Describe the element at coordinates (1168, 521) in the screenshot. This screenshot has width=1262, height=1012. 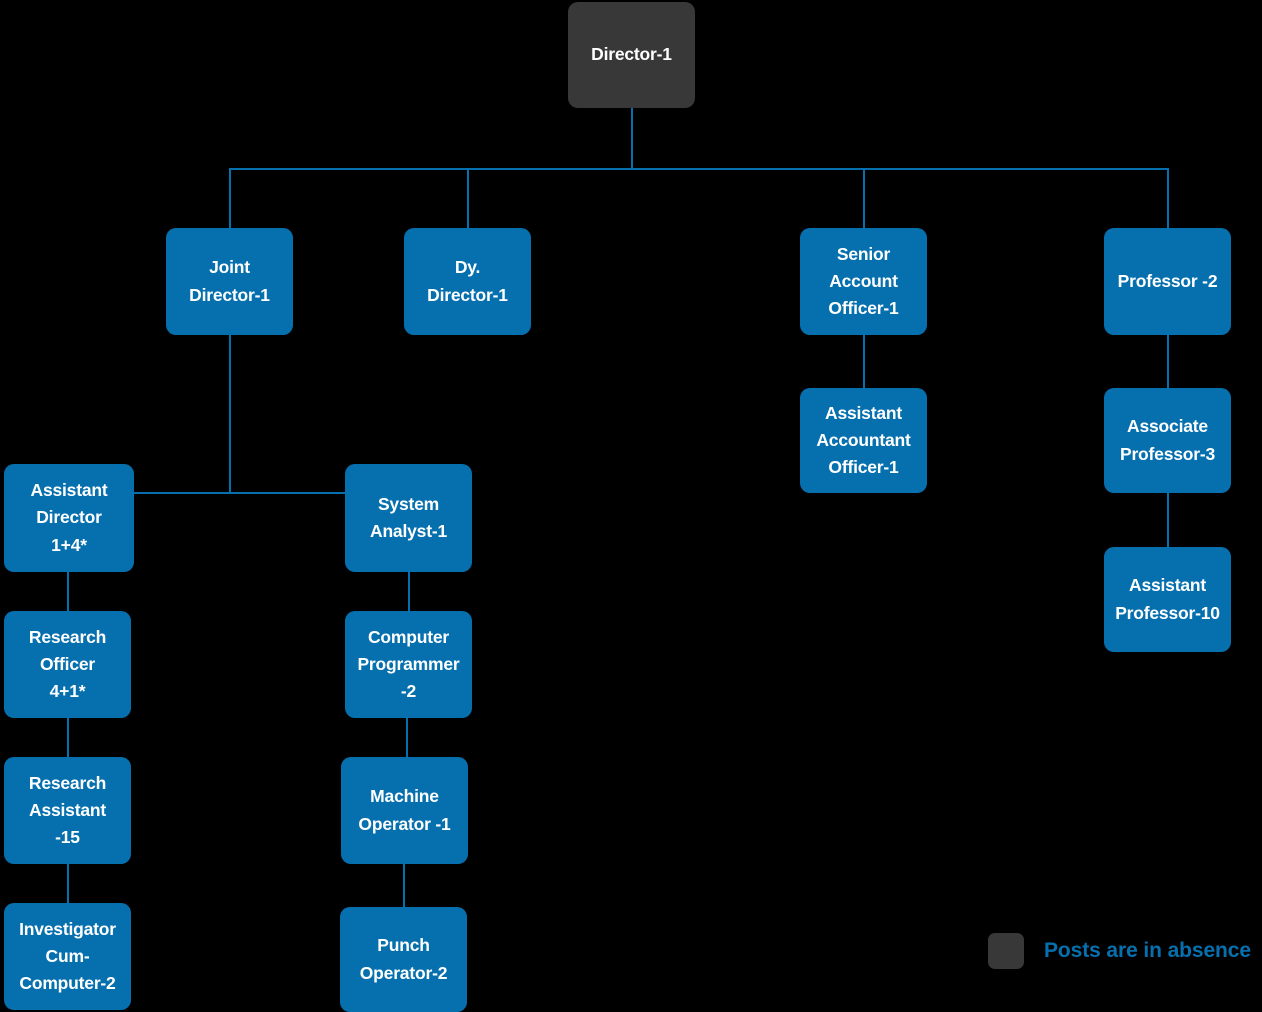
I see `connector-associate-professor-to-assistant-professor` at that location.